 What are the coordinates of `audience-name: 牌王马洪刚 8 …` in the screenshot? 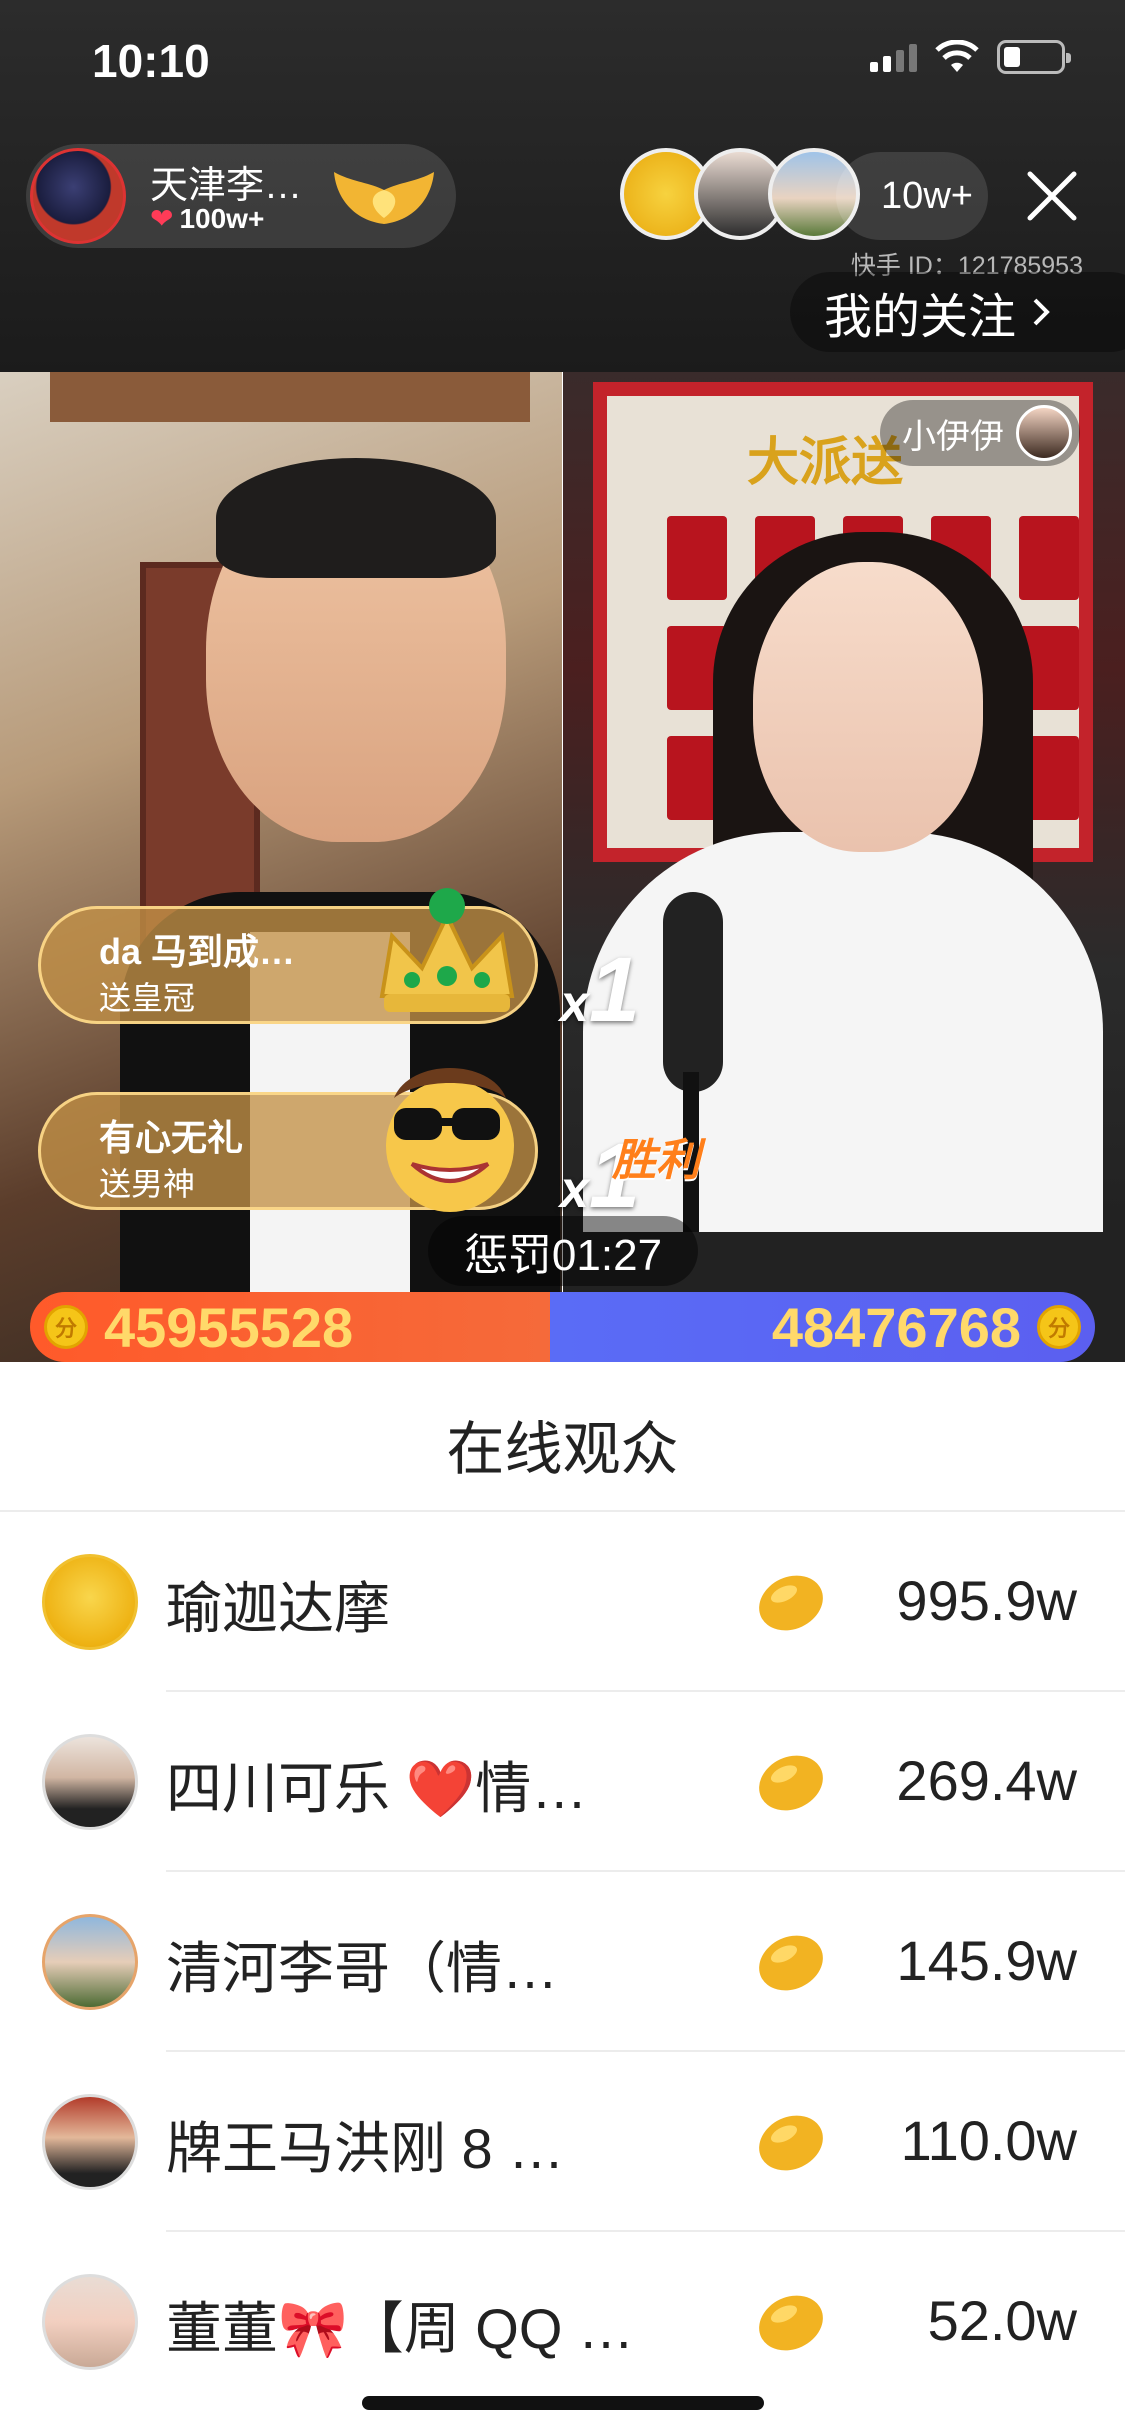 It's located at (365, 2148).